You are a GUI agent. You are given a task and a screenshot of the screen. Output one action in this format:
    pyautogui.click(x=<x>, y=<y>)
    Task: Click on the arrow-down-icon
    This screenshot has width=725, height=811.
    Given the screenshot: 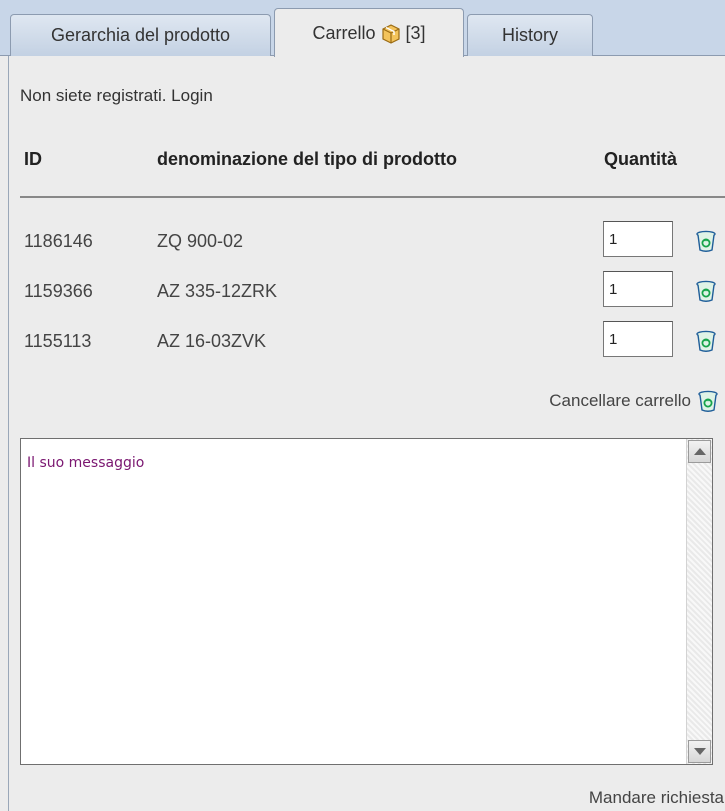 What is the action you would take?
    pyautogui.click(x=699, y=751)
    